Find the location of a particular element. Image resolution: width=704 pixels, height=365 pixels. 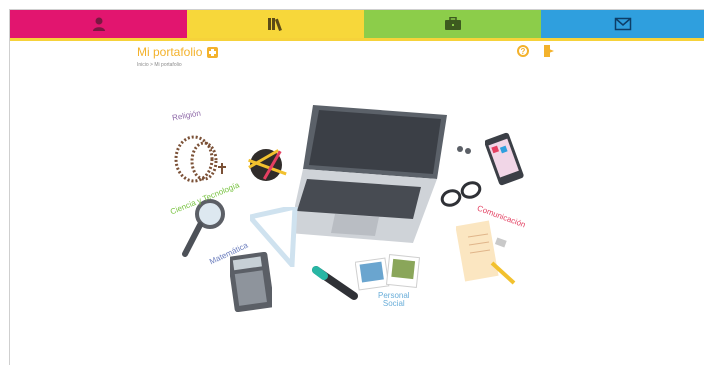

page-header: Mi portafolio Inicio > Mi portafolio ? is located at coordinates (372, 60).